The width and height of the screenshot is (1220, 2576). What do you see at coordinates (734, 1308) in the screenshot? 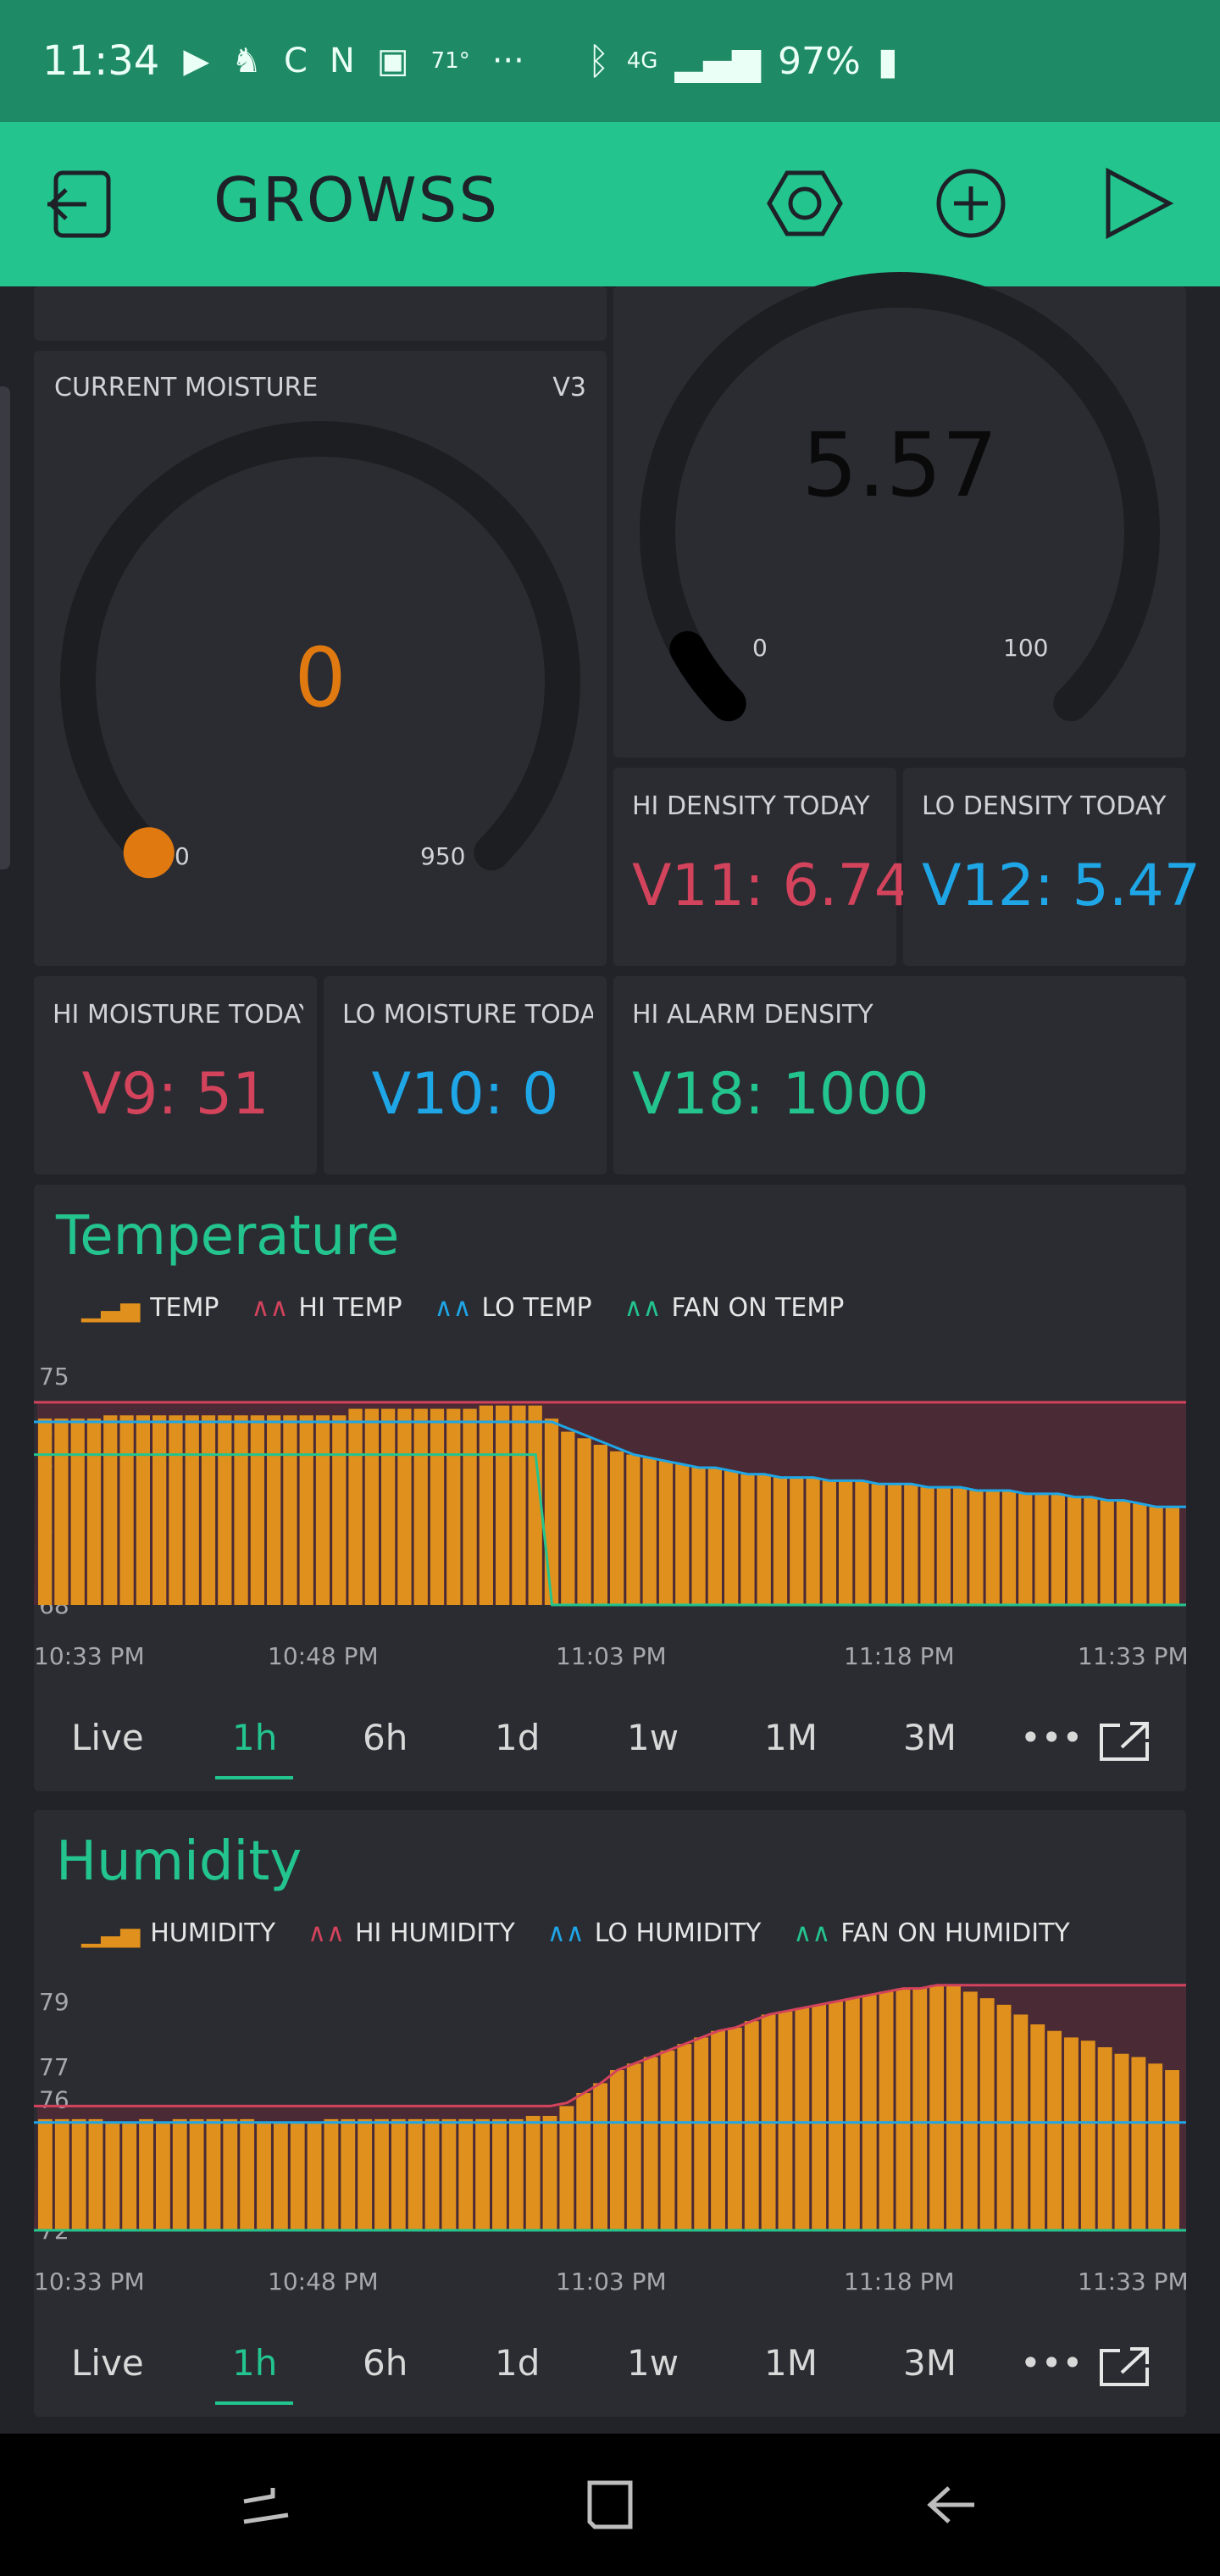
I see `legend-fan-on-temp: ∧∧ FAN ON TEMP` at bounding box center [734, 1308].